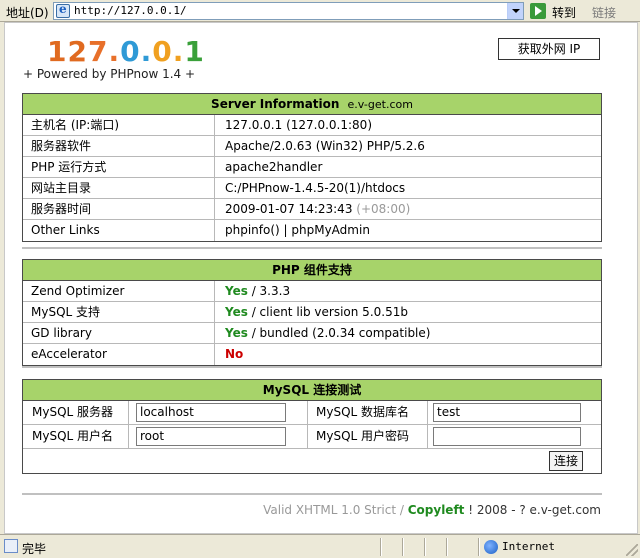 The image size is (640, 558). What do you see at coordinates (312, 270) in the screenshot?
I see `php-components-header: PHP 组件支持` at bounding box center [312, 270].